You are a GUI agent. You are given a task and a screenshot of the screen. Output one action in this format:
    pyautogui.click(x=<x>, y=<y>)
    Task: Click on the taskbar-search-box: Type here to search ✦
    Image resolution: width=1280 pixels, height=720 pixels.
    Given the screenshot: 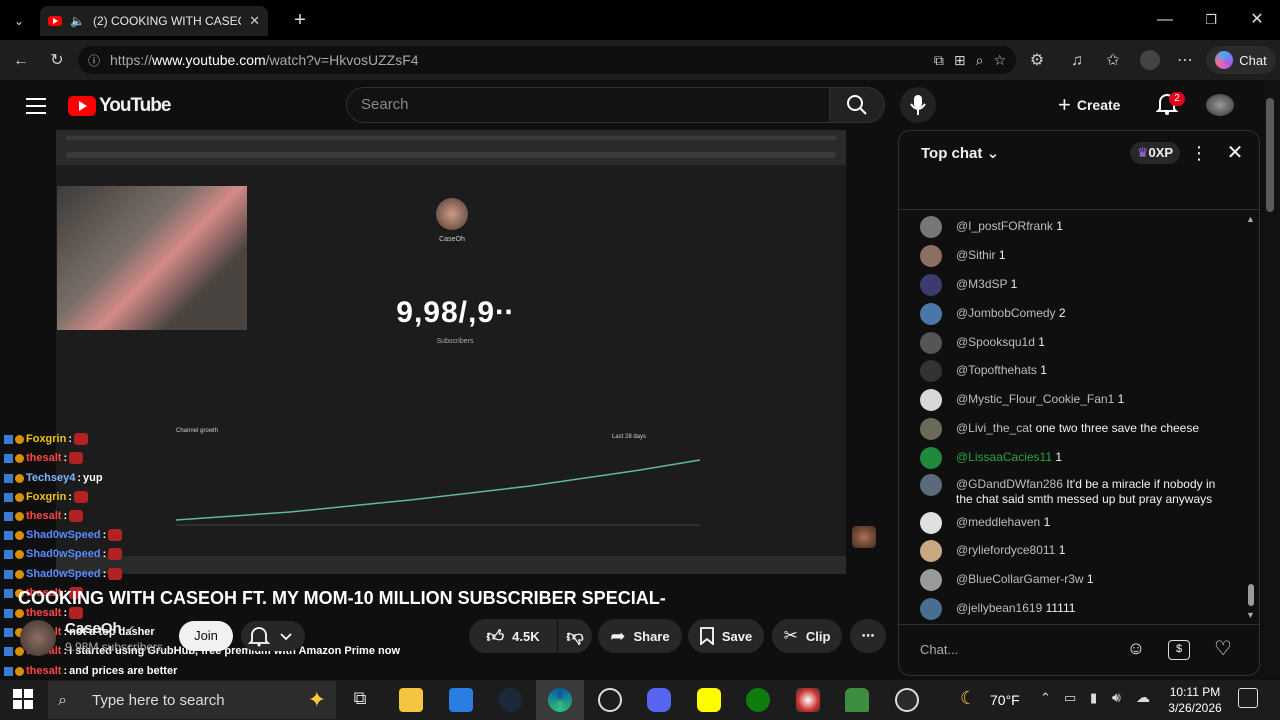 What is the action you would take?
    pyautogui.click(x=192, y=700)
    